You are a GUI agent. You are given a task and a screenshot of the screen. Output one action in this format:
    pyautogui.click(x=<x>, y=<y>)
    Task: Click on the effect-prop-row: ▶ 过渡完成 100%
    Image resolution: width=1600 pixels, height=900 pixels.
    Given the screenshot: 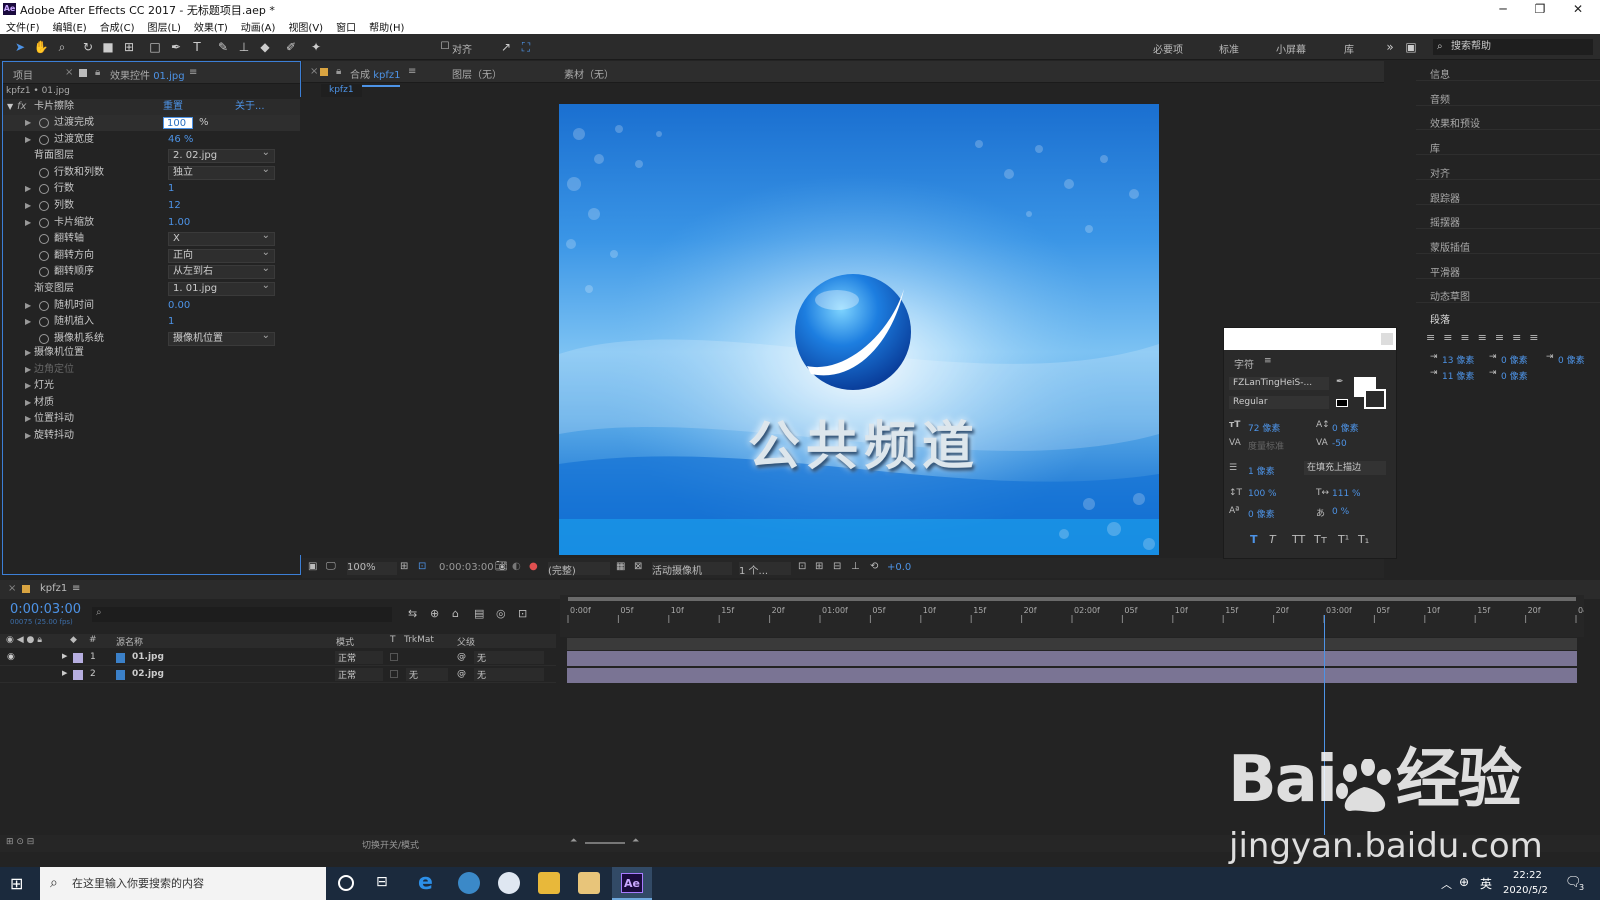 What is the action you would take?
    pyautogui.click(x=151, y=123)
    